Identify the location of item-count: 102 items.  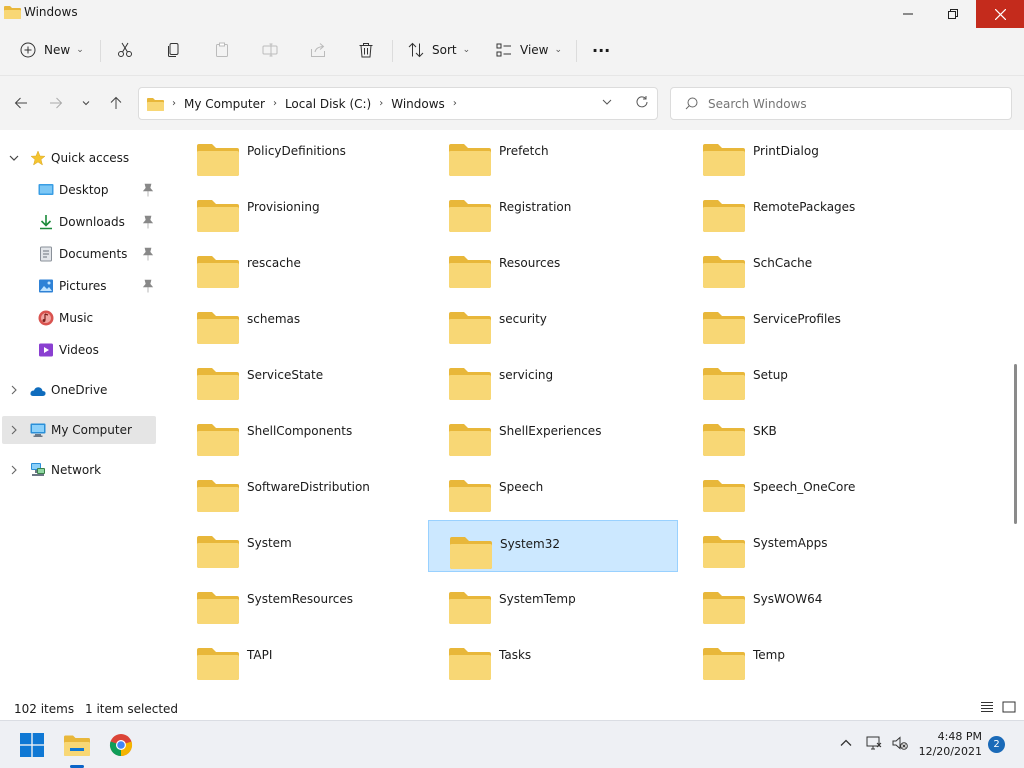
(44, 709).